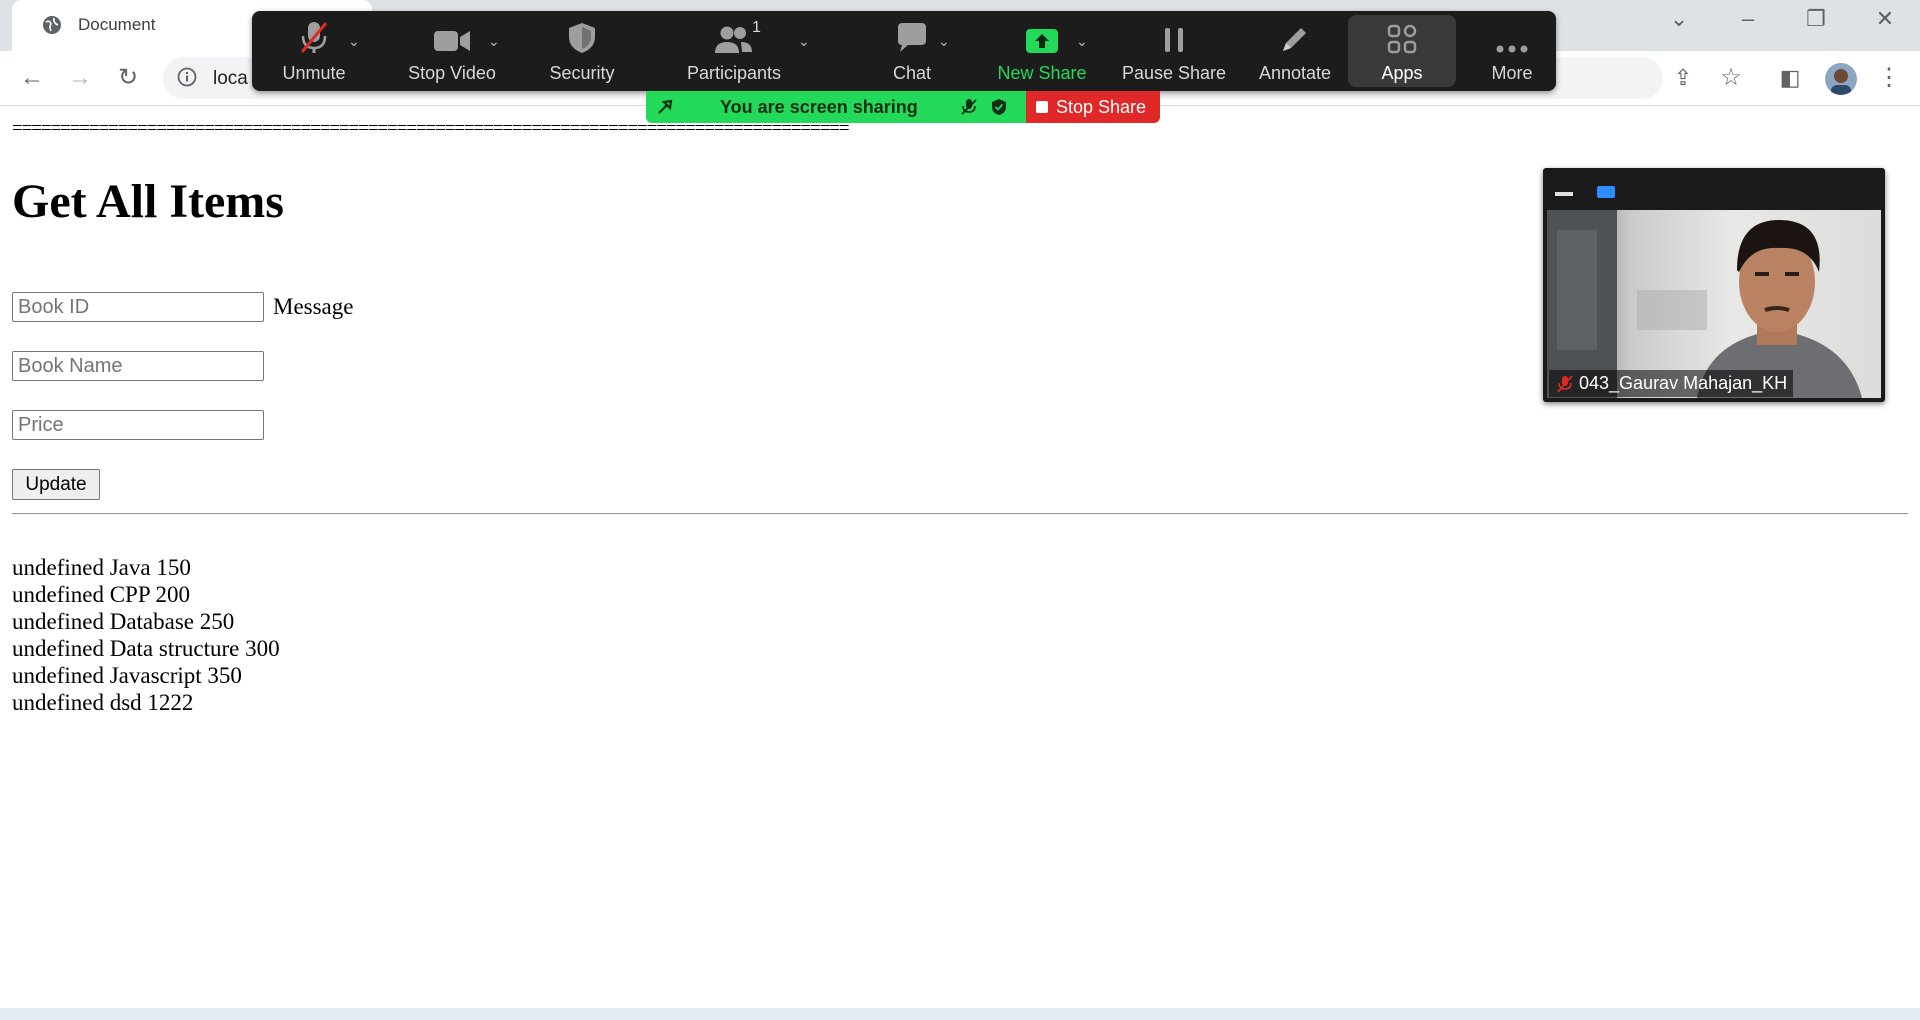 The height and width of the screenshot is (1020, 1920). I want to click on apps-button: Apps, so click(1402, 51).